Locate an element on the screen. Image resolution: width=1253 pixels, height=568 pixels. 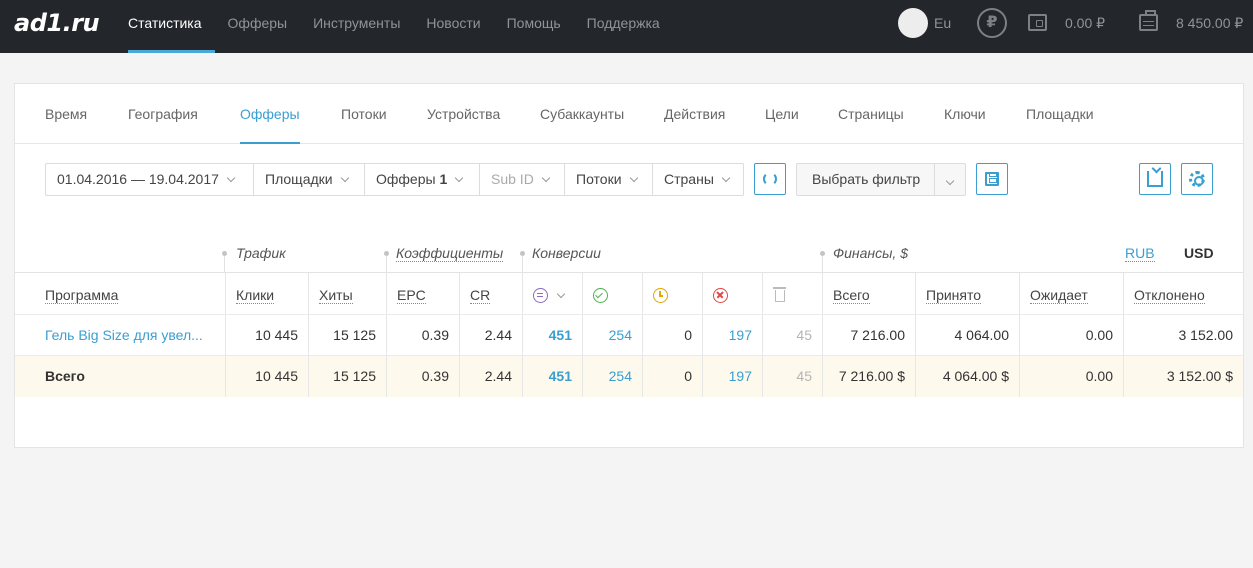
col-fin-pending: Ожидает is located at coordinates (1071, 293).